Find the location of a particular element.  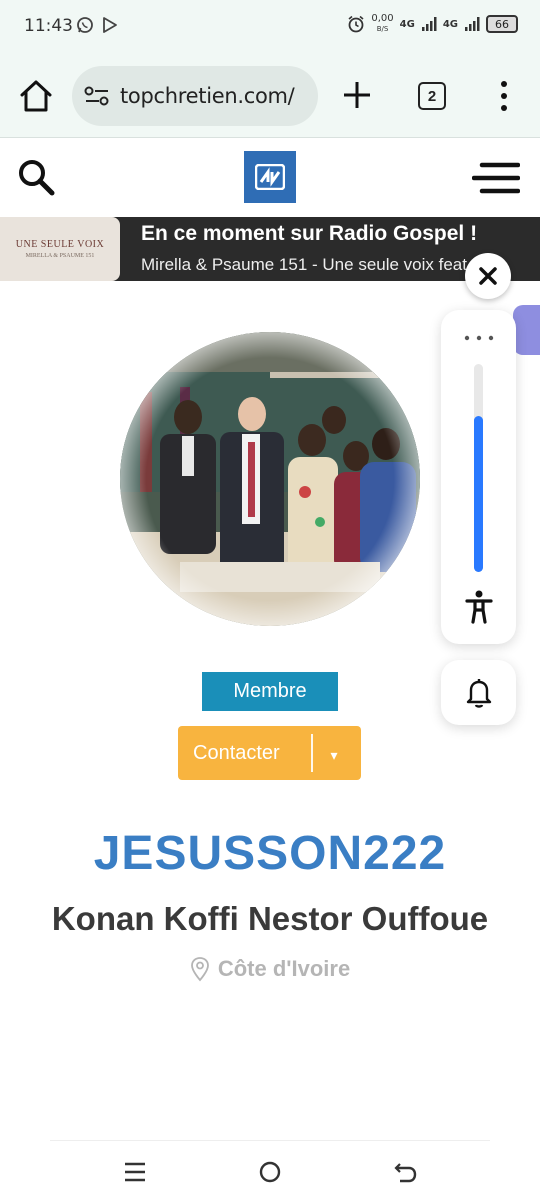

plus-icon is located at coordinates (357, 95).